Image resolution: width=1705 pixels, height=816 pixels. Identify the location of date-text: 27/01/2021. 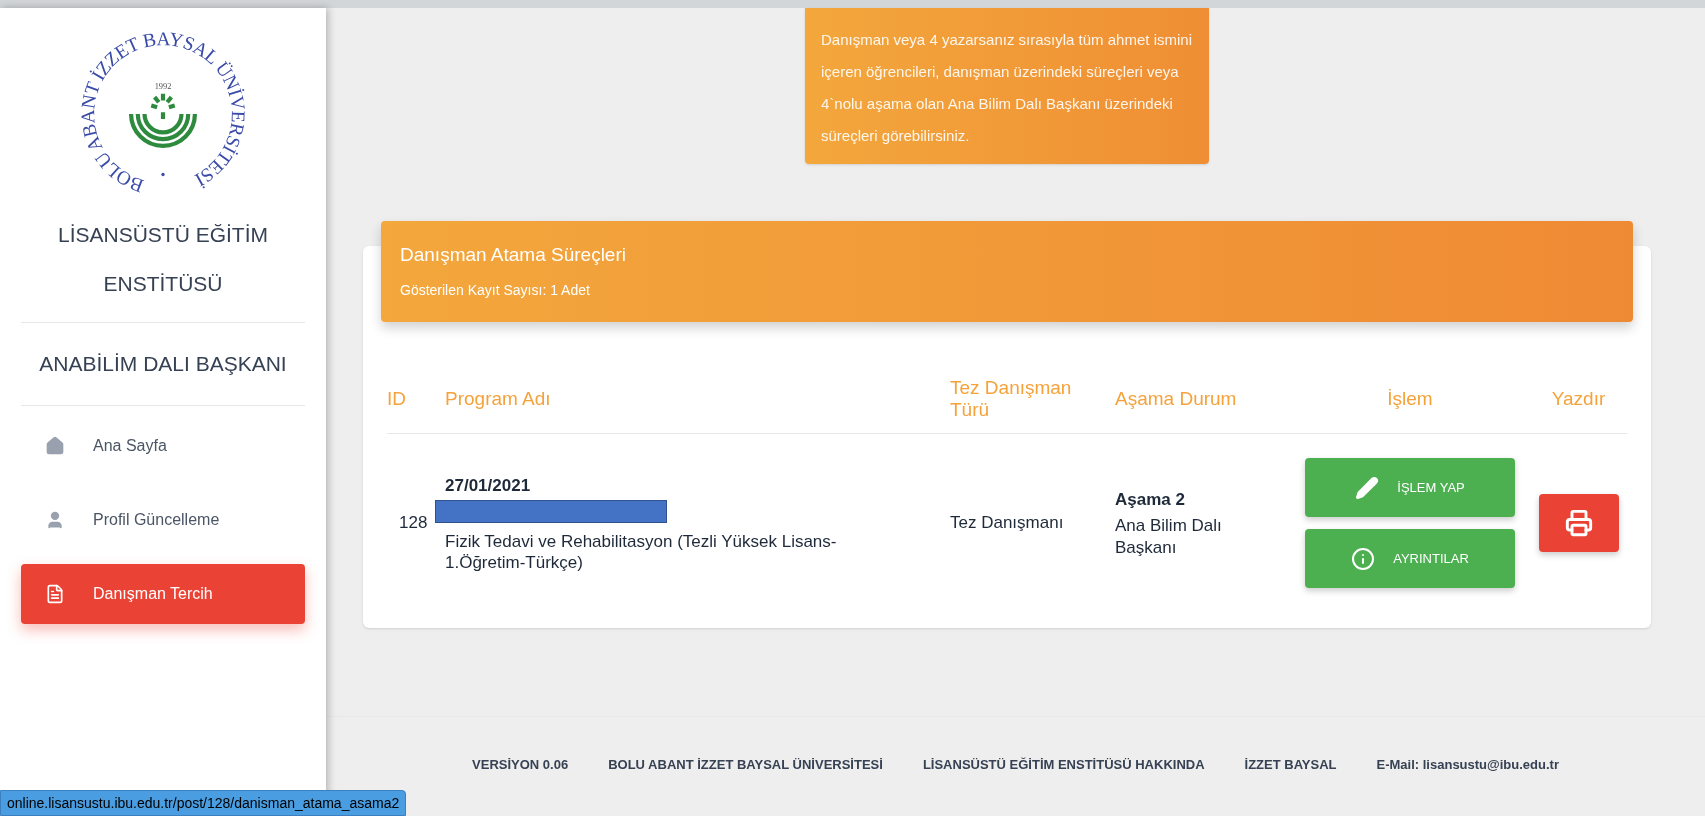
(488, 485).